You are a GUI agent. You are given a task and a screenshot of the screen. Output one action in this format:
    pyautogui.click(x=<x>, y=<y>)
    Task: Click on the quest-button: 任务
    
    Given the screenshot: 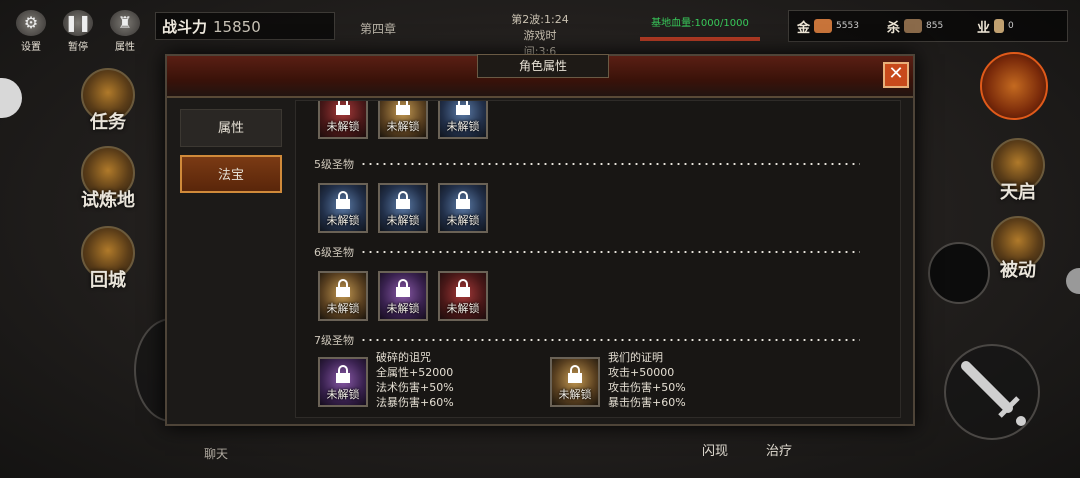 What is the action you would take?
    pyautogui.click(x=108, y=101)
    